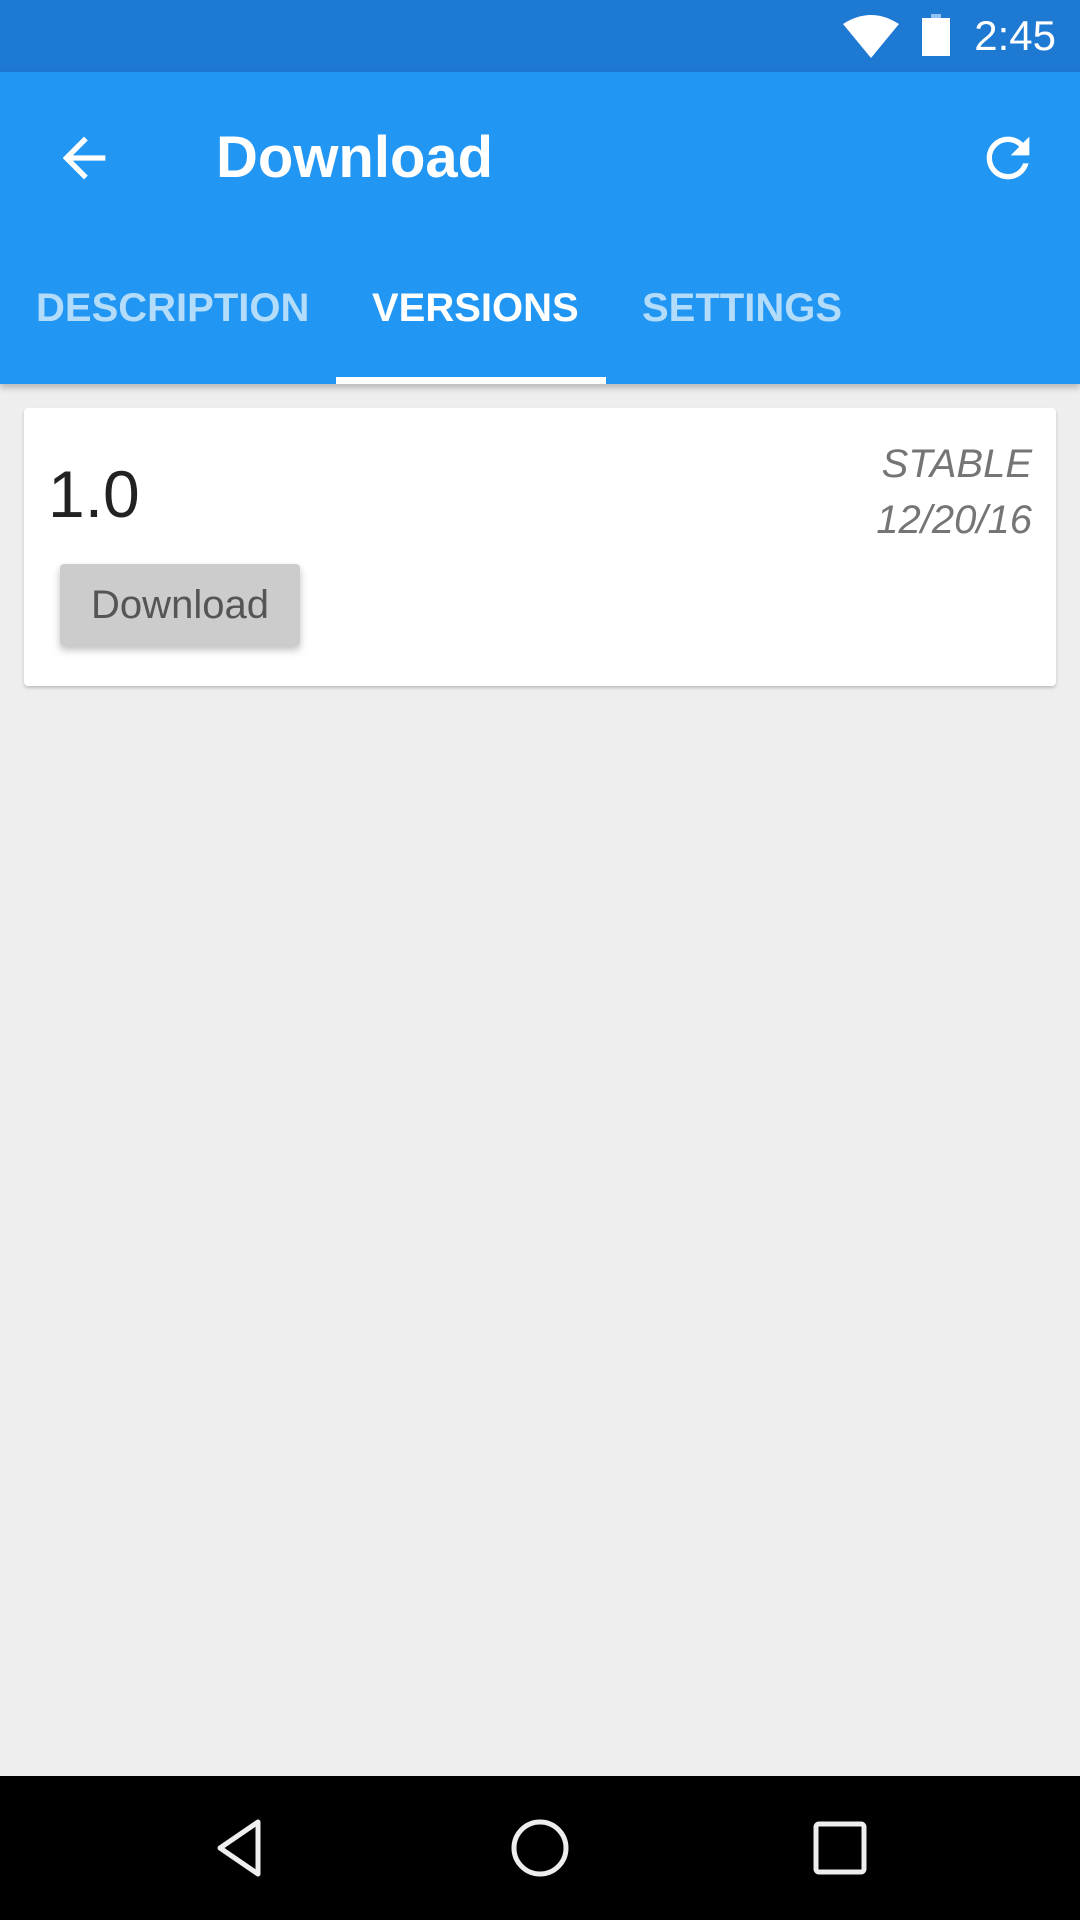 The width and height of the screenshot is (1080, 1920). I want to click on status-time: 2:45, so click(1015, 35).